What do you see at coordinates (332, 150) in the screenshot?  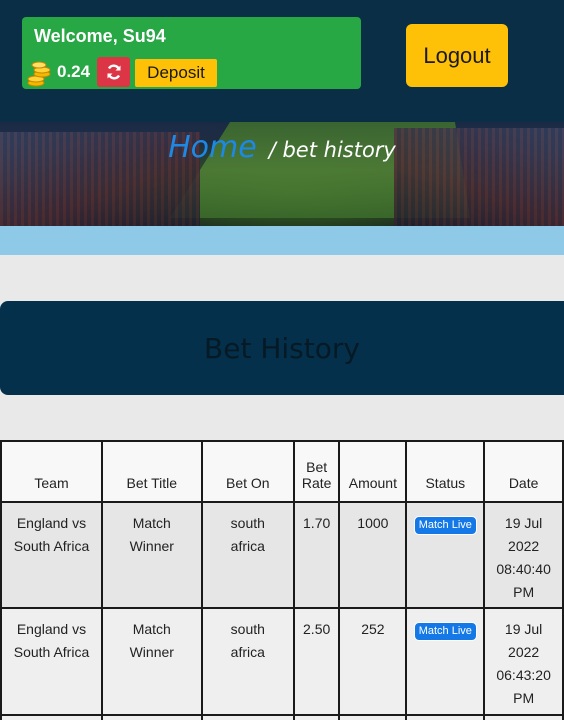 I see `breadcrumb-current: / bet history` at bounding box center [332, 150].